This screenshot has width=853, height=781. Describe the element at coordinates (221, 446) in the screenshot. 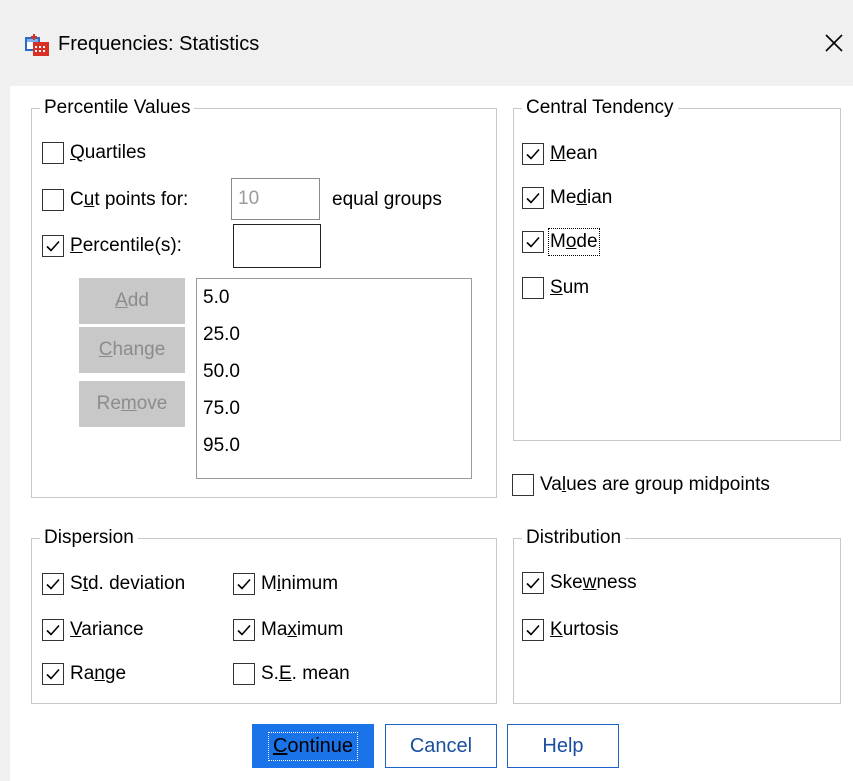

I see `list-item: 95.0` at that location.